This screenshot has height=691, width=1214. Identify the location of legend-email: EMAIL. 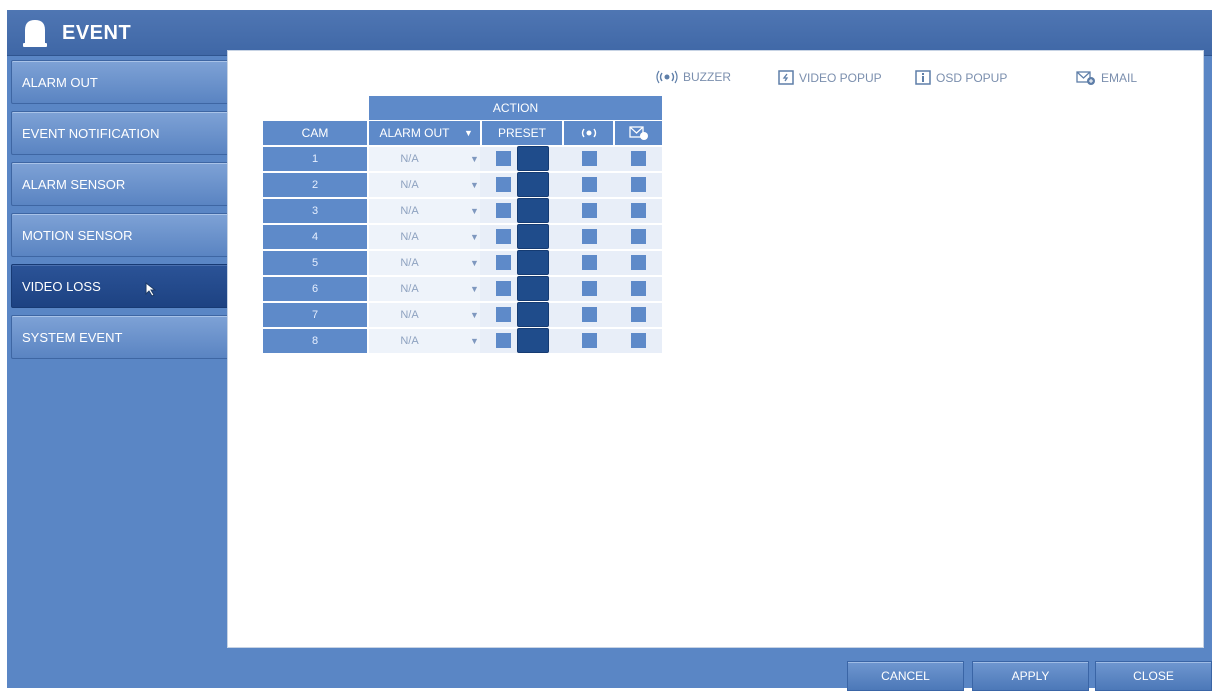
(1106, 77).